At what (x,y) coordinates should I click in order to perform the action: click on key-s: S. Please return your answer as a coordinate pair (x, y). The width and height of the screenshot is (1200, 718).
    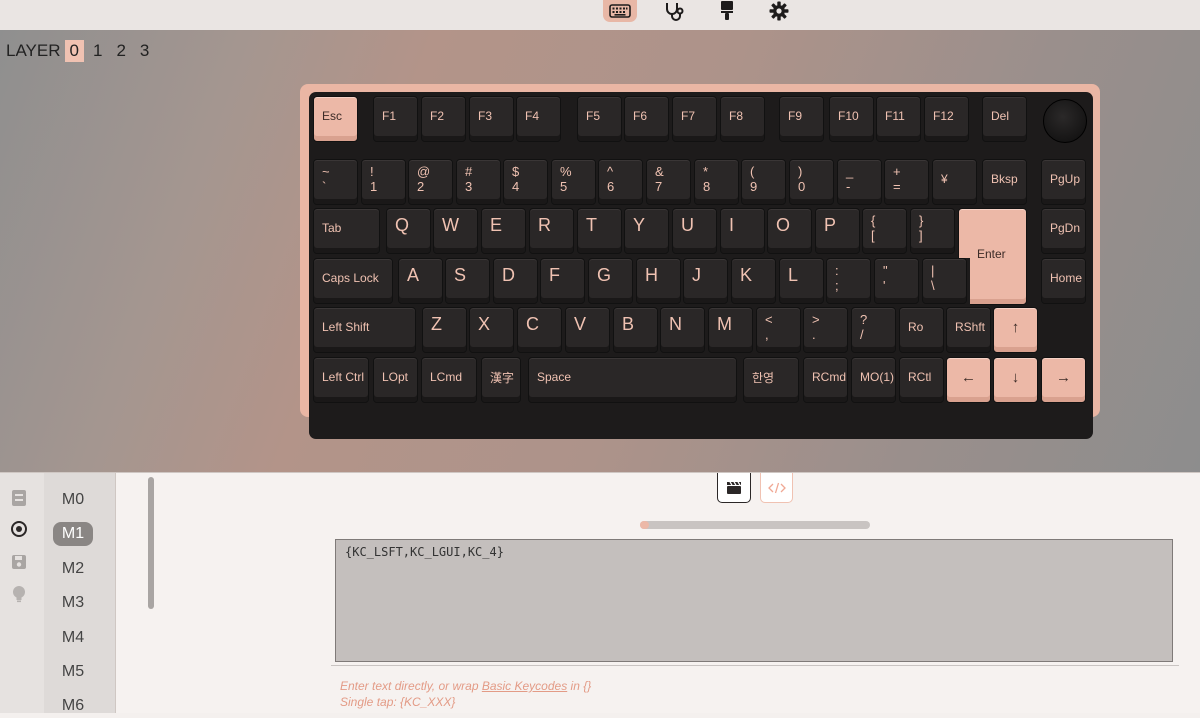
    Looking at the image, I should click on (467, 281).